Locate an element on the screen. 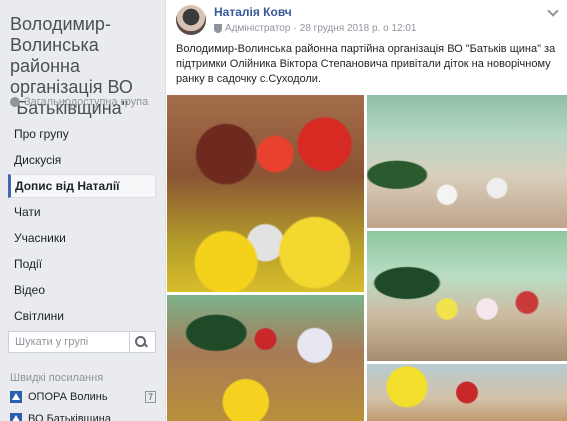 The width and height of the screenshot is (567, 421). nav-item-post-from-natalia: Допис від Наталії is located at coordinates (82, 186).